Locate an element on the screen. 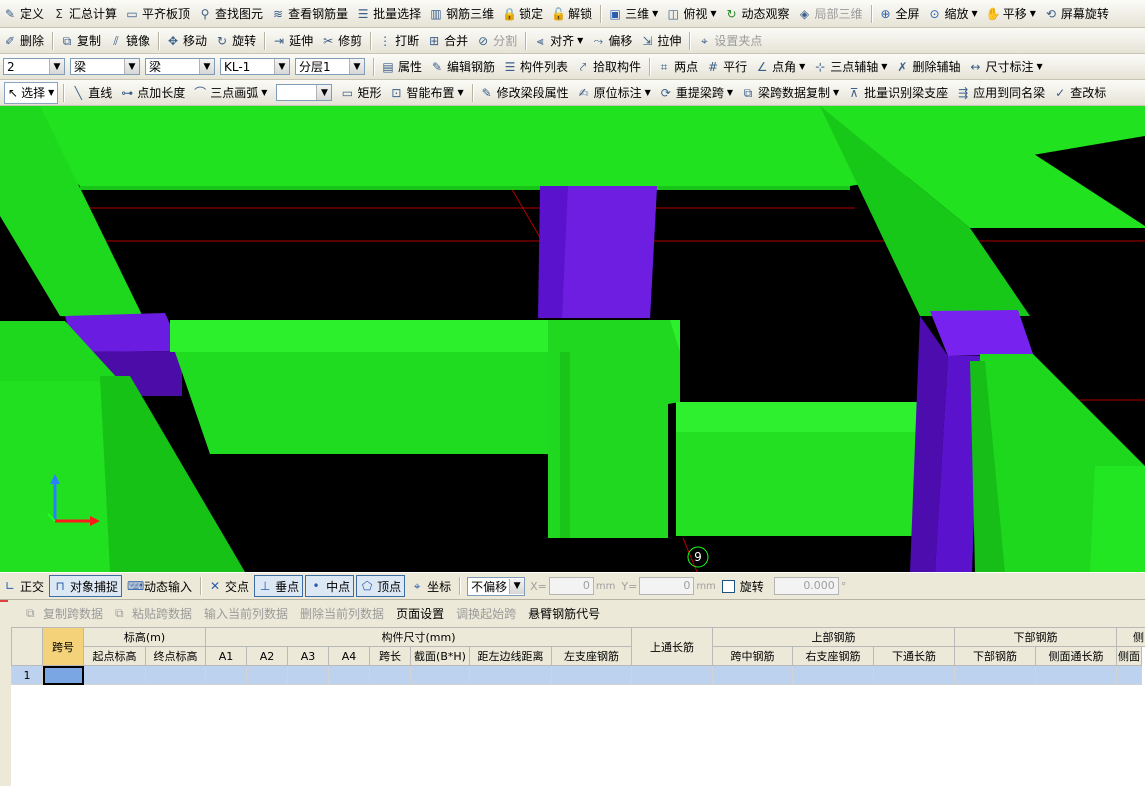 The image size is (1145, 786). toolbar4-button-5: ✎ 修改梁段属性 is located at coordinates (524, 93).